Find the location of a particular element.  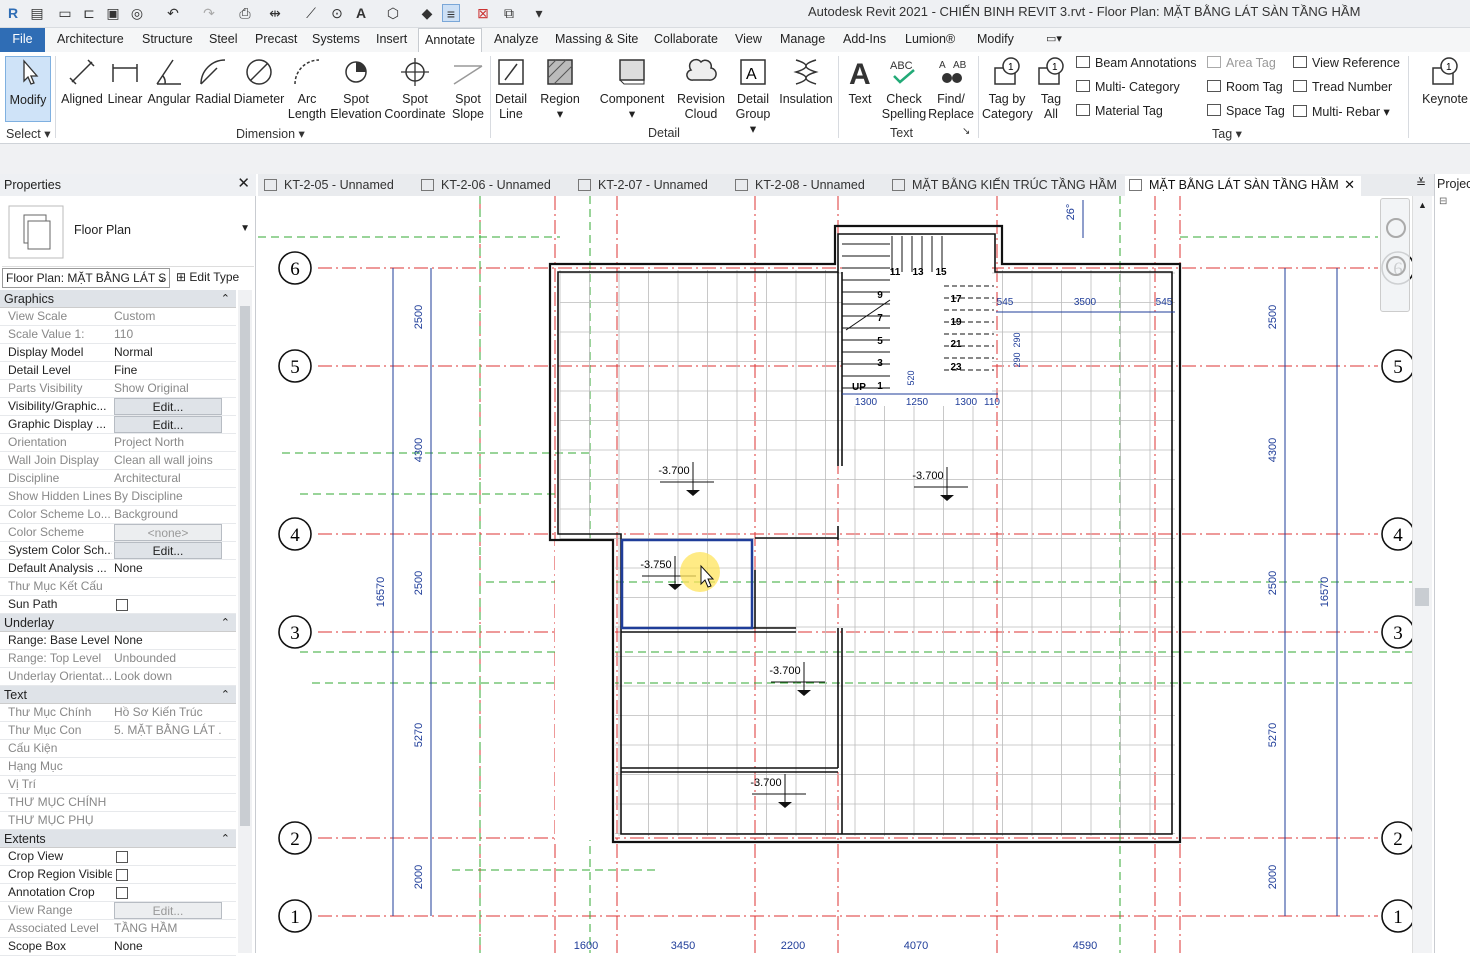

keynote-button: 1 Keynote is located at coordinates (1445, 81).